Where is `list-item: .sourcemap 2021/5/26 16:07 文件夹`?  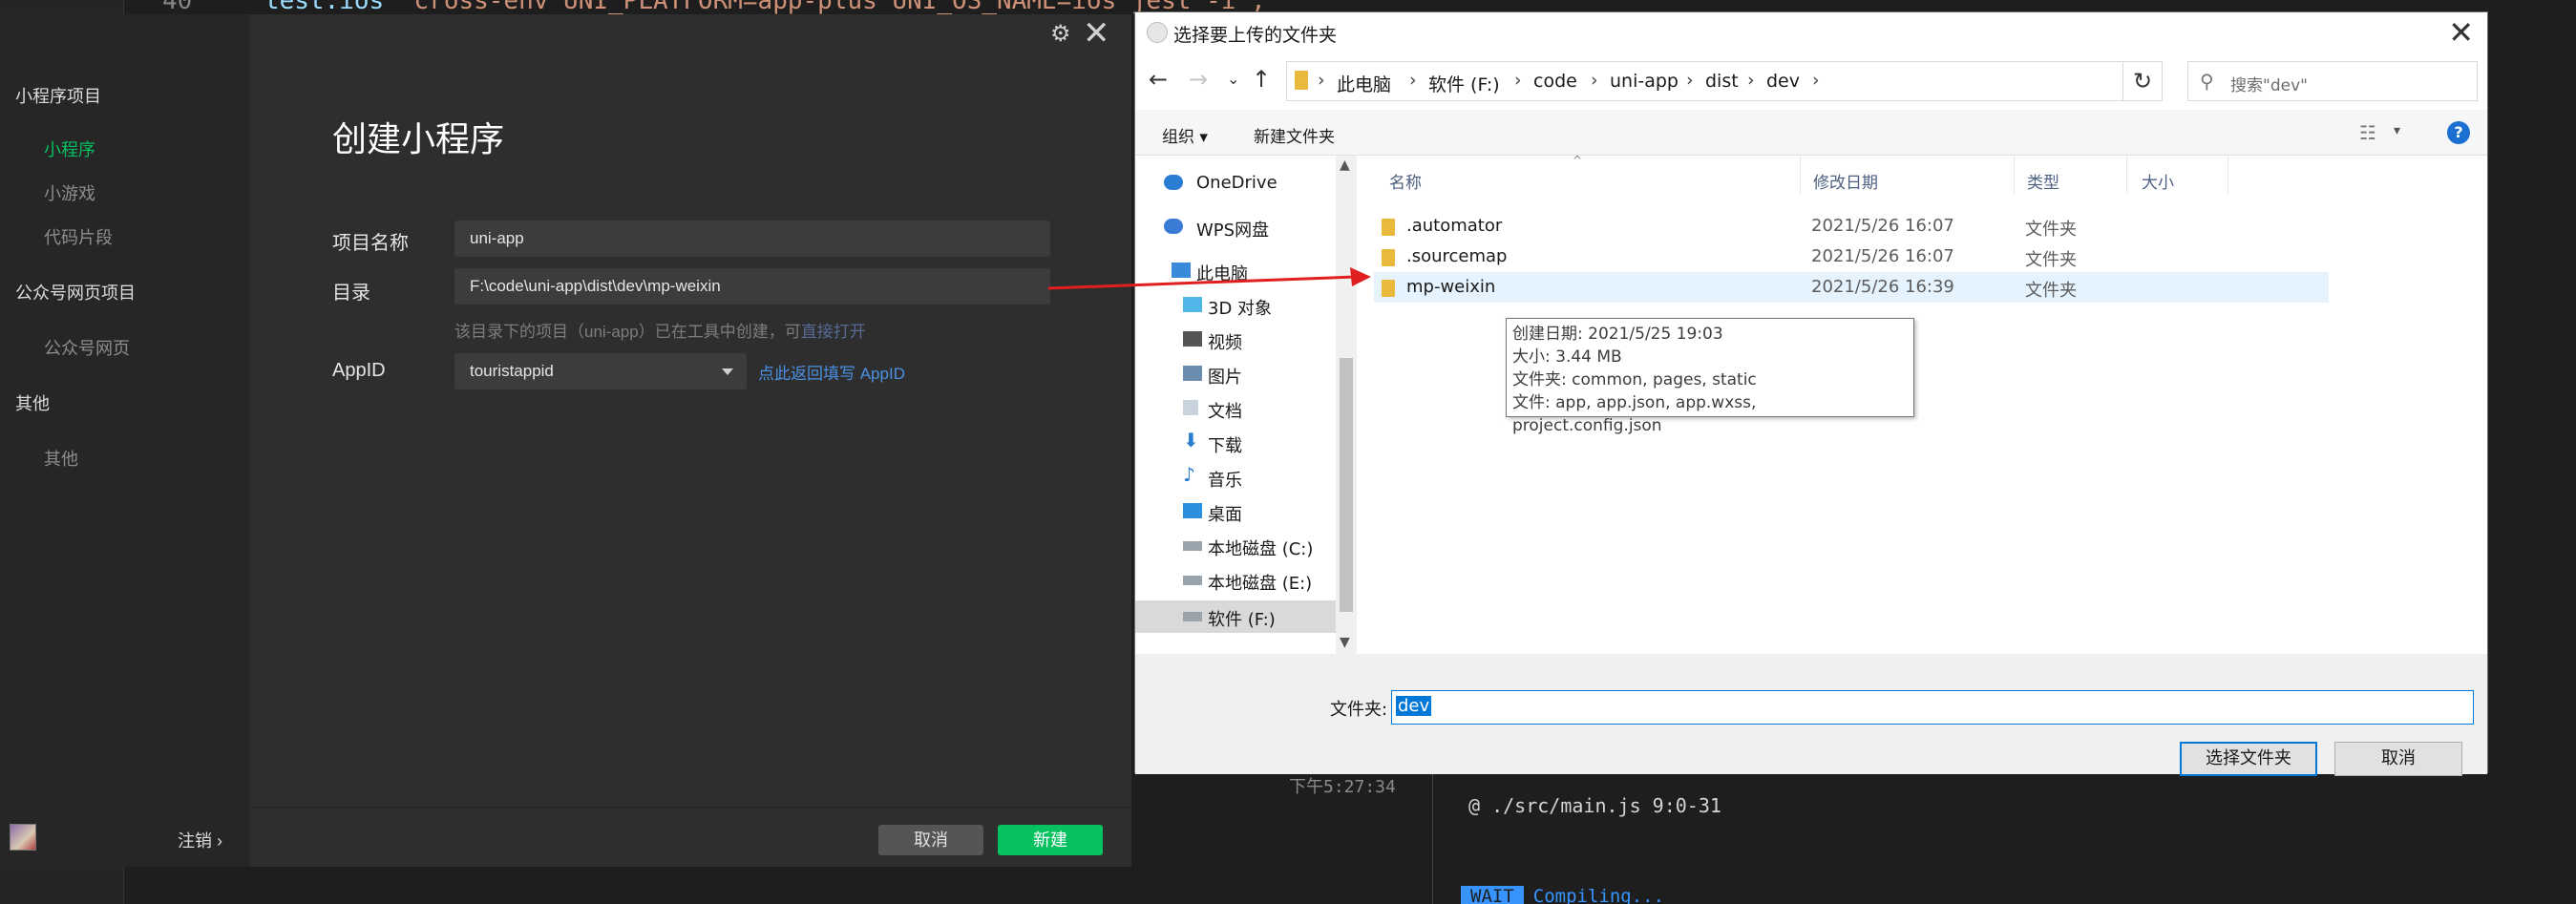 list-item: .sourcemap 2021/5/26 16:07 文件夹 is located at coordinates (1851, 257).